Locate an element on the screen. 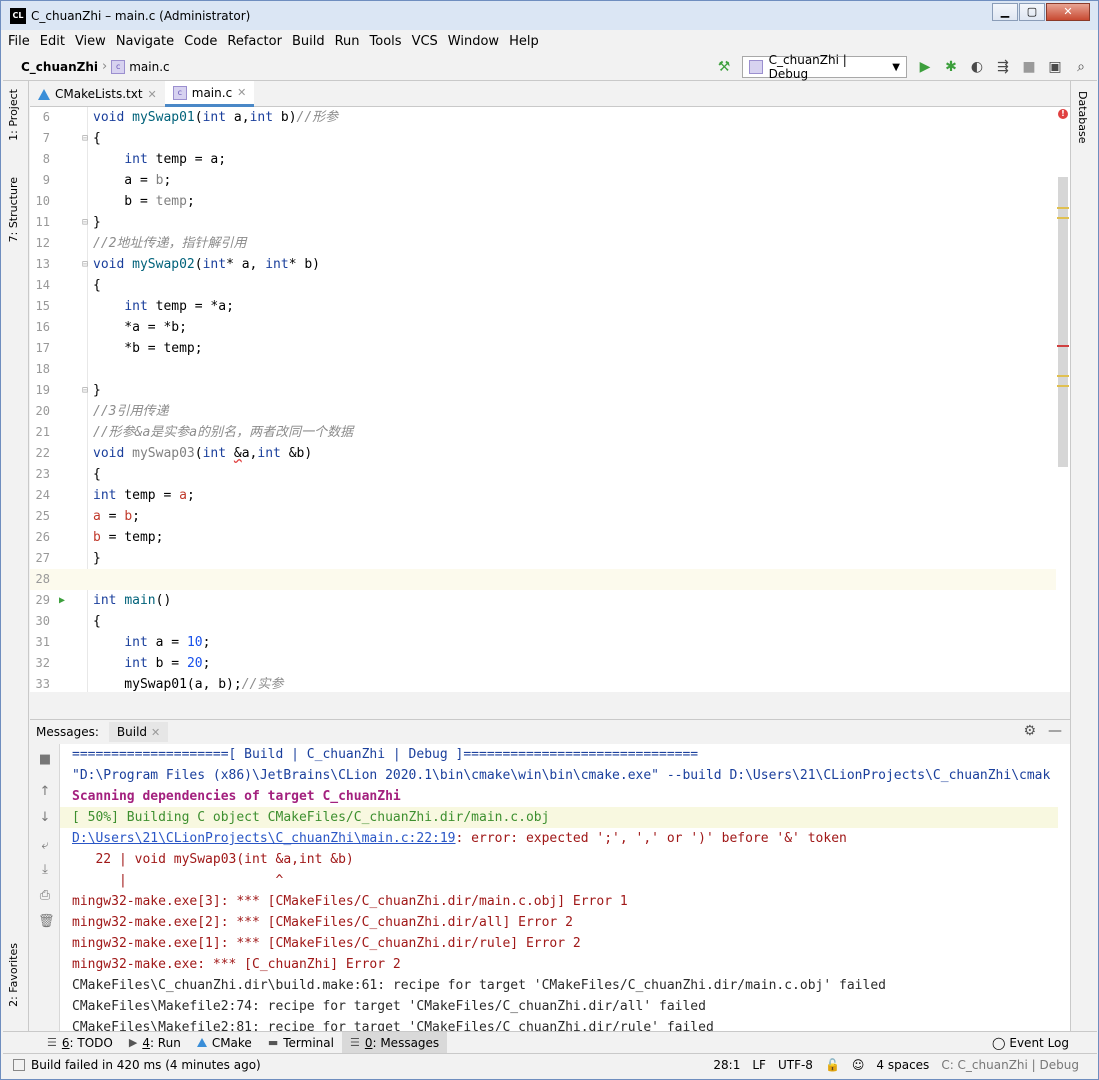 The height and width of the screenshot is (1080, 1099). menu-run: Run is located at coordinates (347, 41).